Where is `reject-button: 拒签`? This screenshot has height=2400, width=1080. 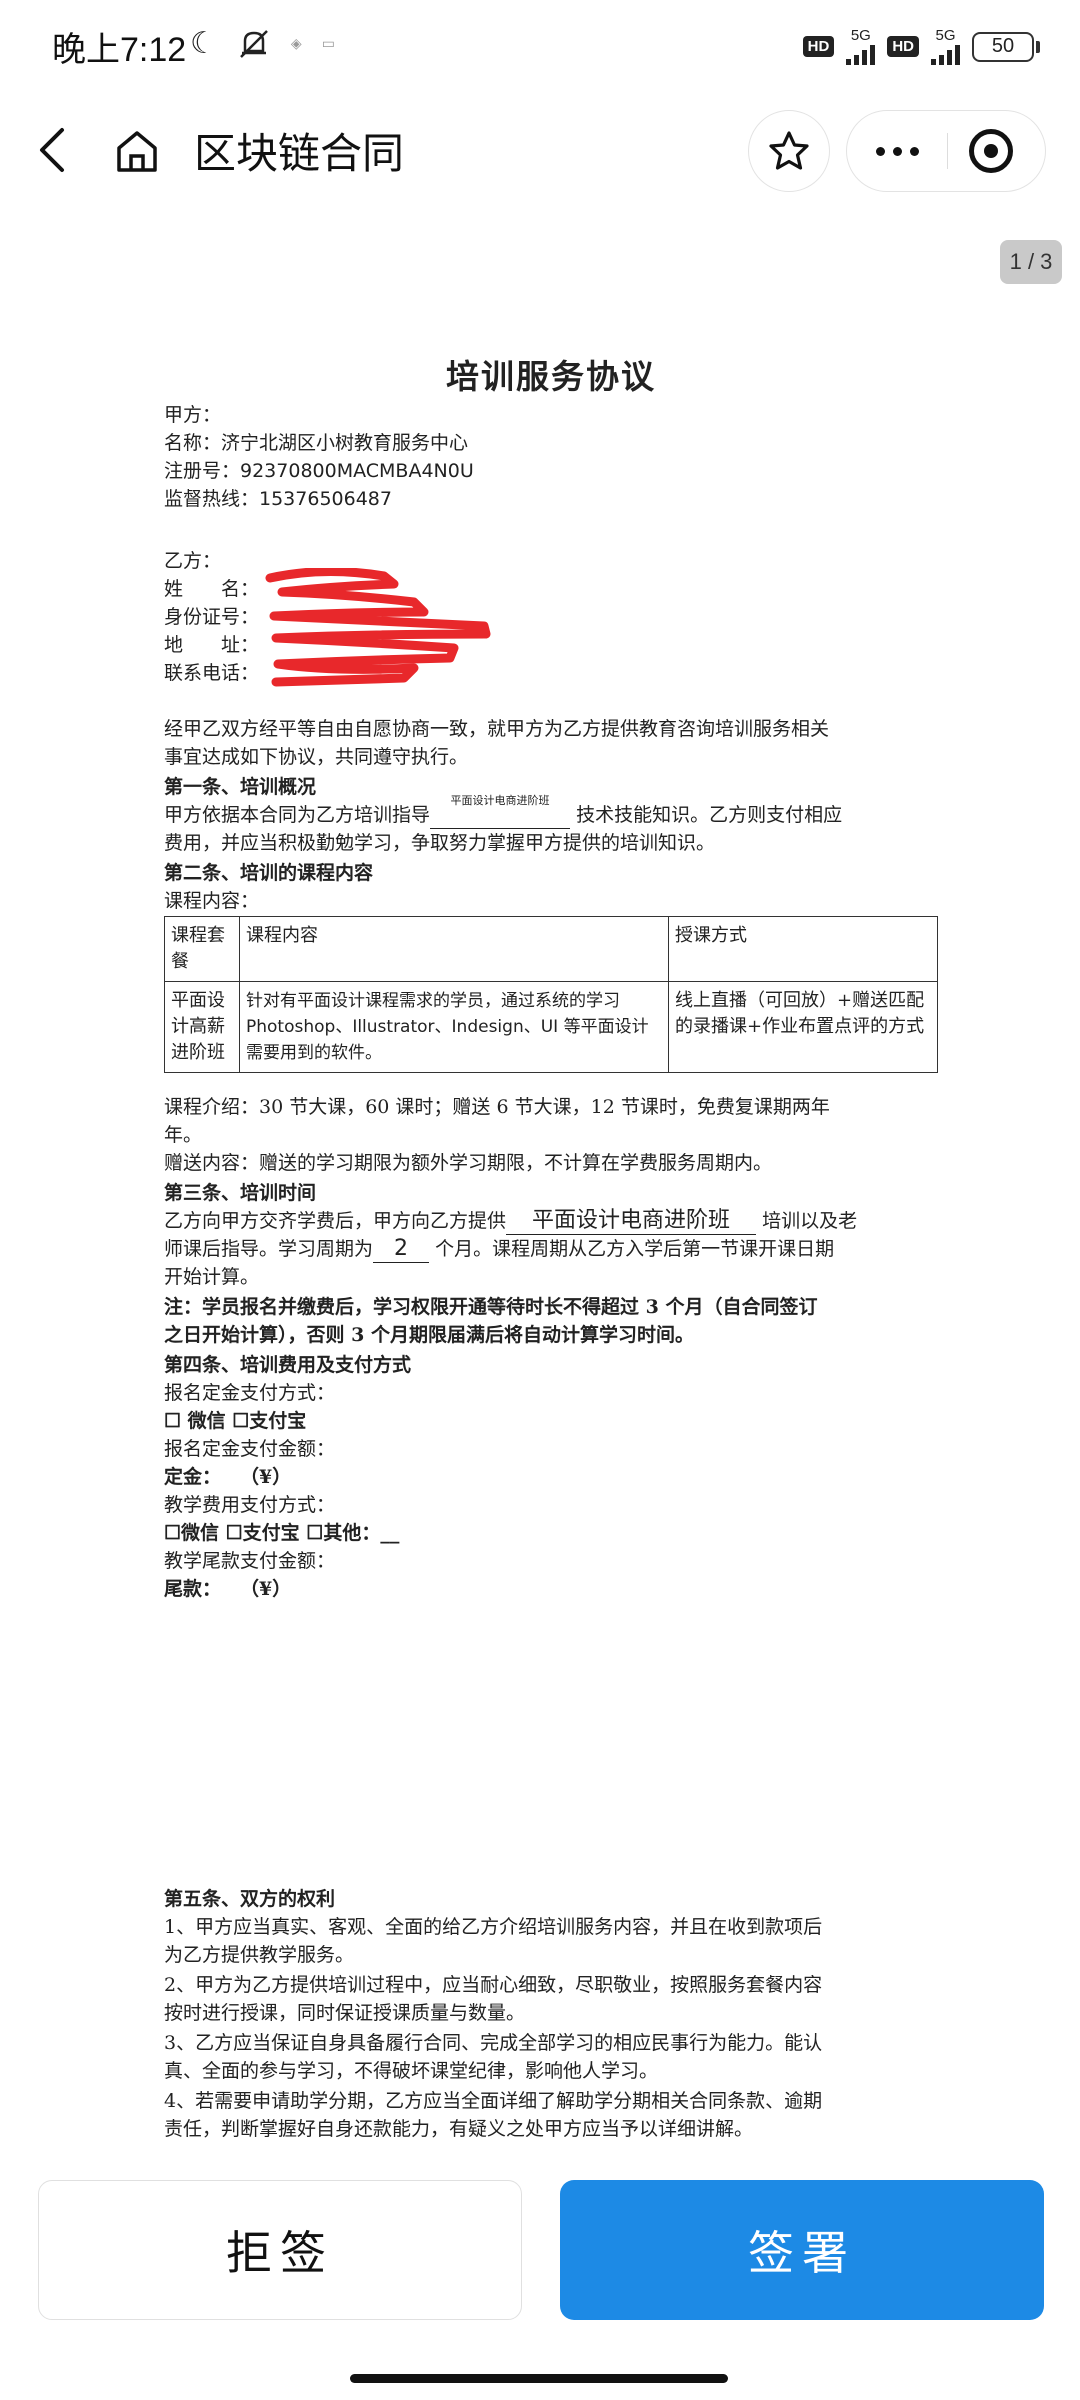
reject-button: 拒签 is located at coordinates (280, 2250).